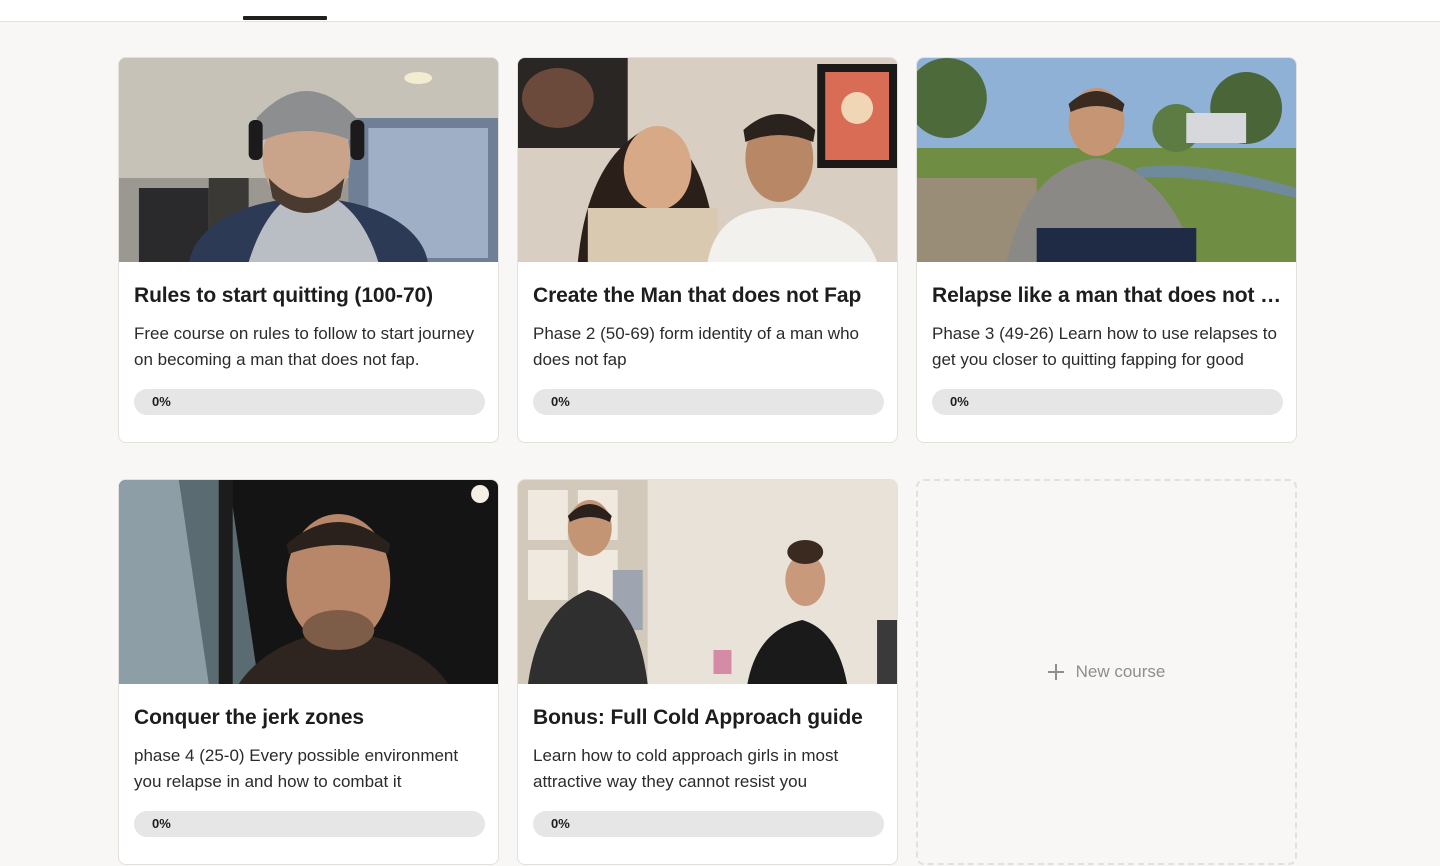 The height and width of the screenshot is (866, 1440). What do you see at coordinates (285, 18) in the screenshot?
I see `active-tab-indicator` at bounding box center [285, 18].